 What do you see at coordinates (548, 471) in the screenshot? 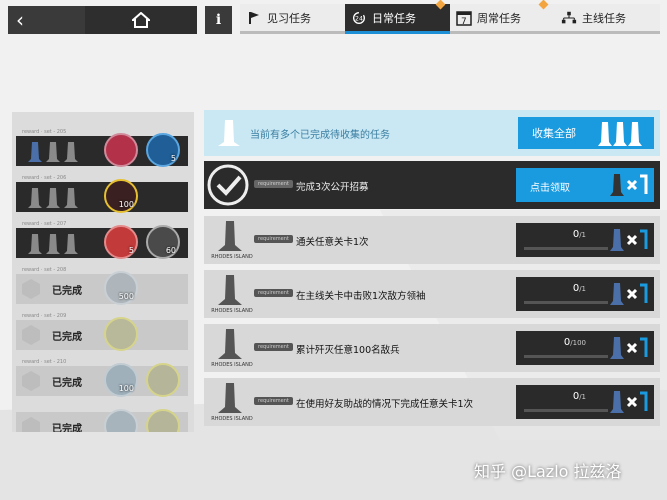
I see `watermark: 知乎 @Lazlo 拉兹洛` at bounding box center [548, 471].